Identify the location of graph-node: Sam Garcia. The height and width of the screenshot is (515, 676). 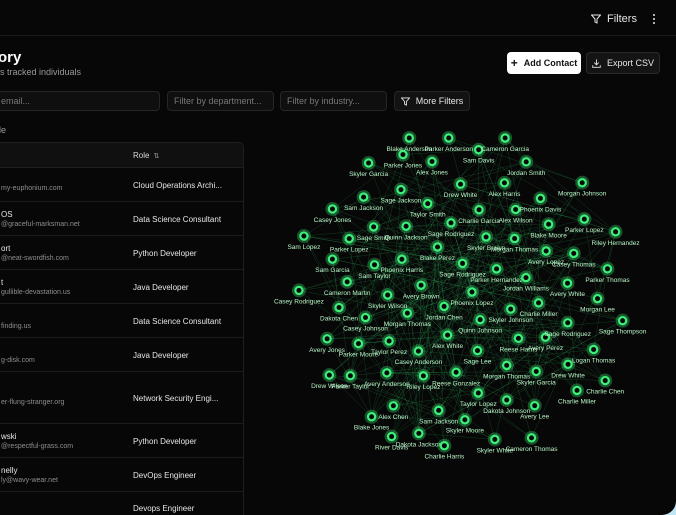
(332, 263).